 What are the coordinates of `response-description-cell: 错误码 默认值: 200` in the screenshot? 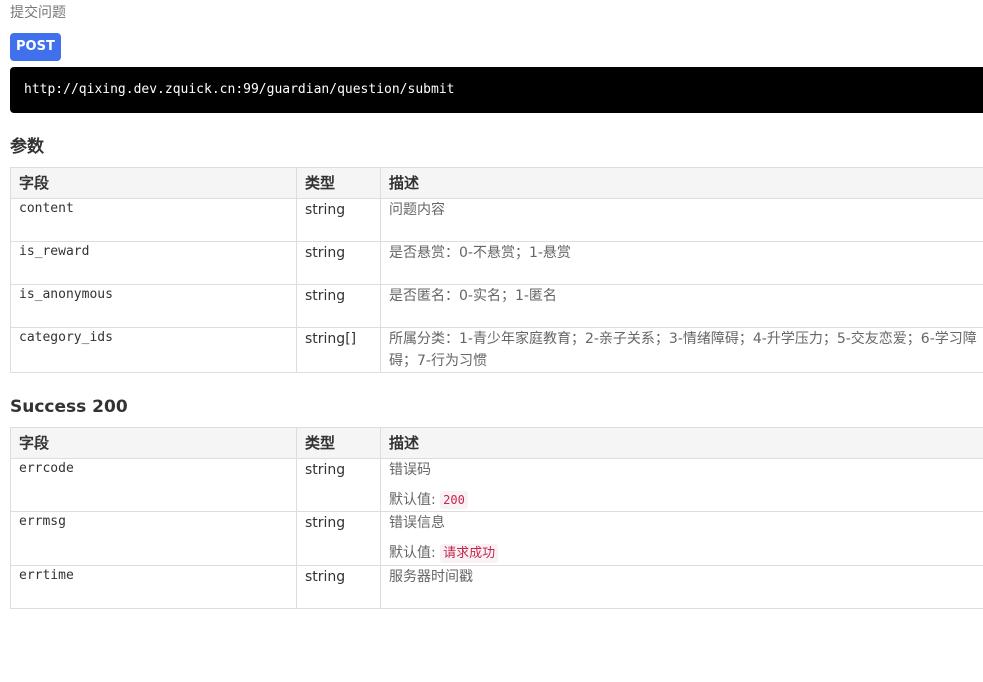 It's located at (681, 485).